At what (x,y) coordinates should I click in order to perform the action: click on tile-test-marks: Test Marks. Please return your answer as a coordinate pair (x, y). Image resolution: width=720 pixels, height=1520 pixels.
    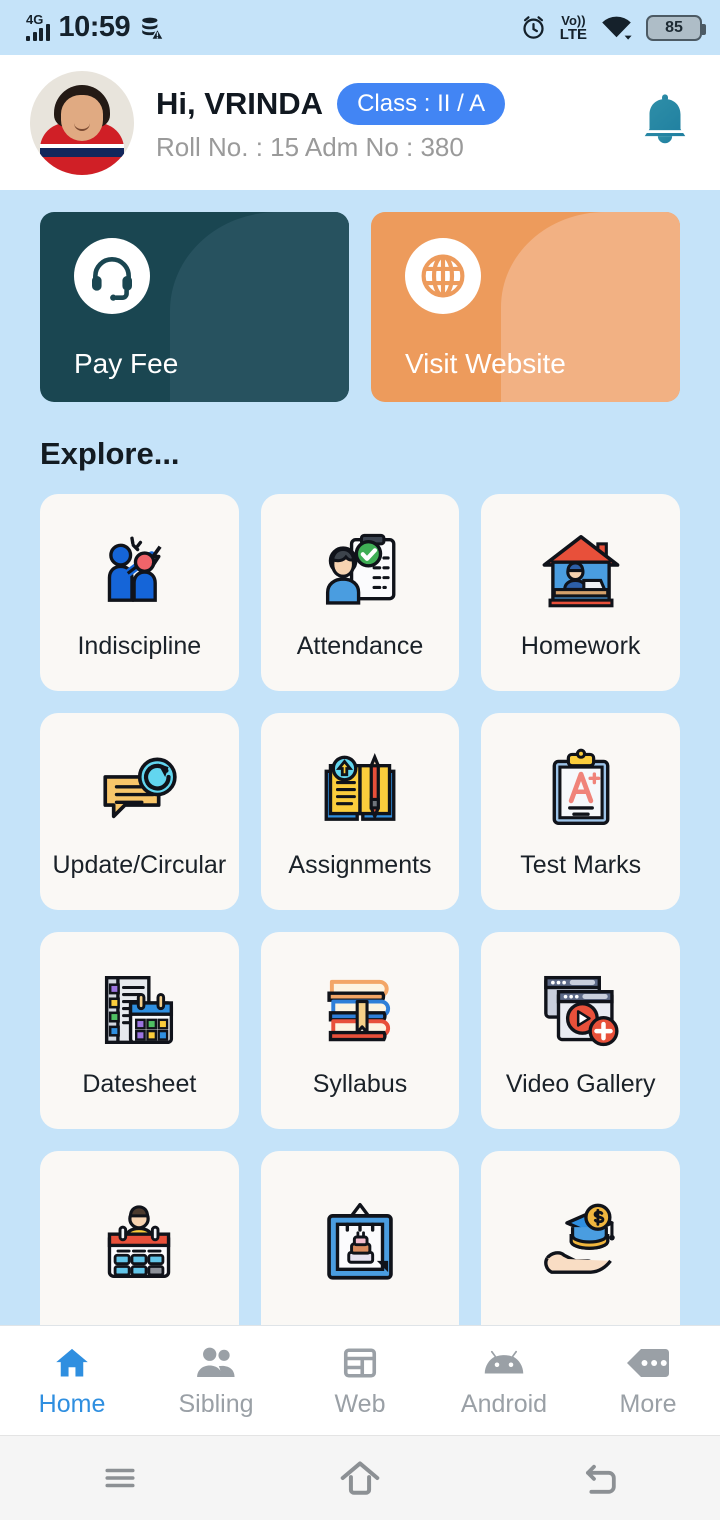
    Looking at the image, I should click on (580, 811).